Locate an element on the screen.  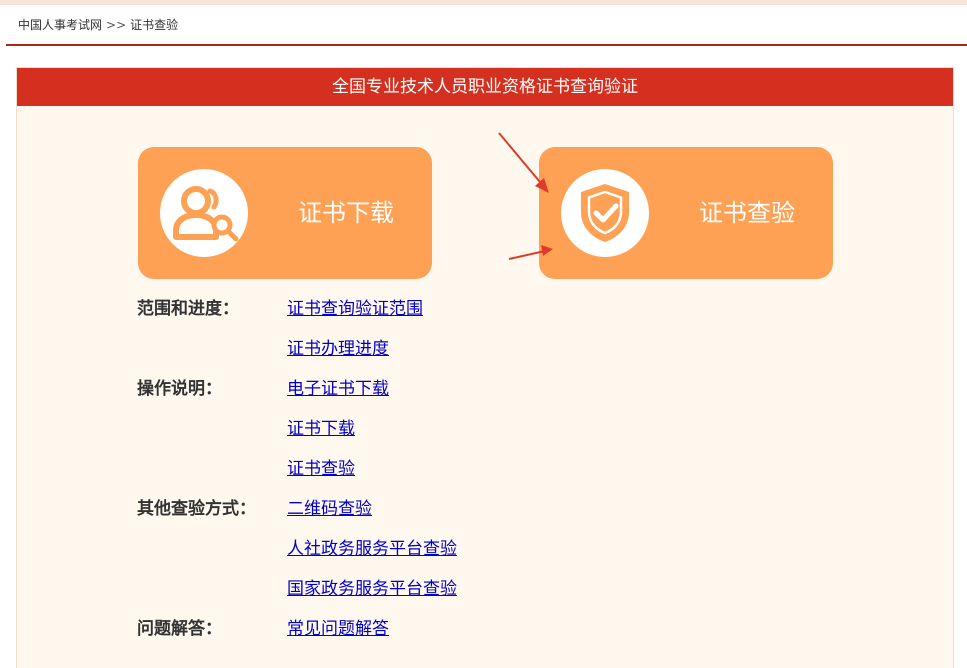
breadcrumb-home-link: 中国人事考试网 is located at coordinates (60, 25).